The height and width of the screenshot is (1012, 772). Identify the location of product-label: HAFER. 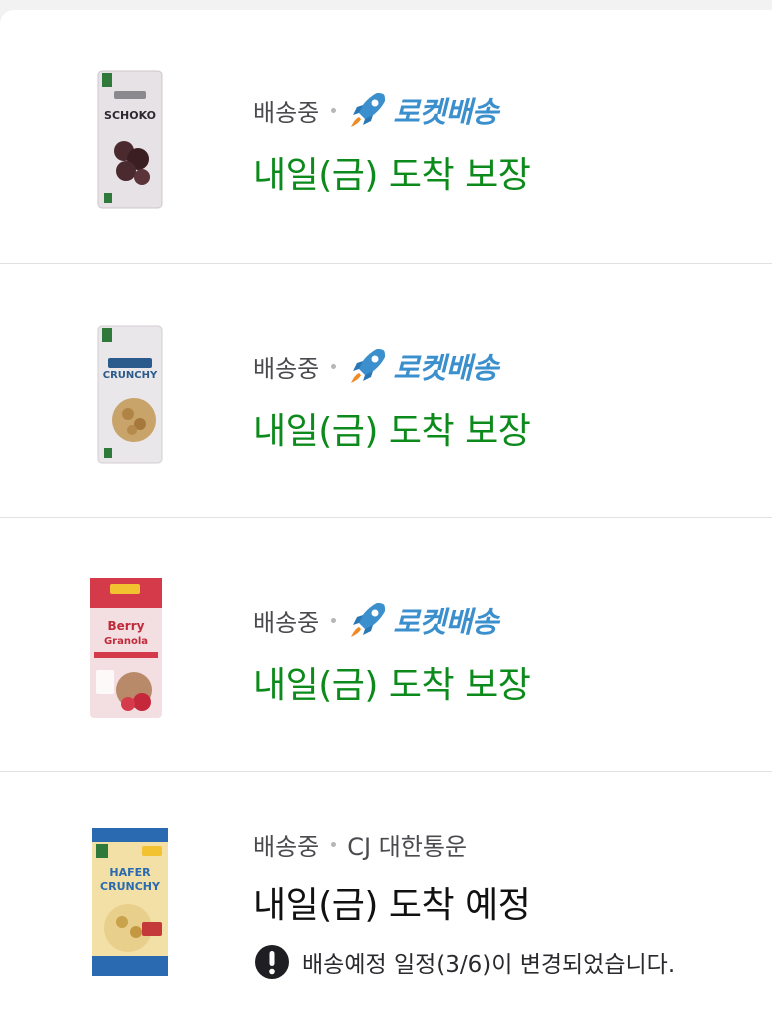
(130, 872).